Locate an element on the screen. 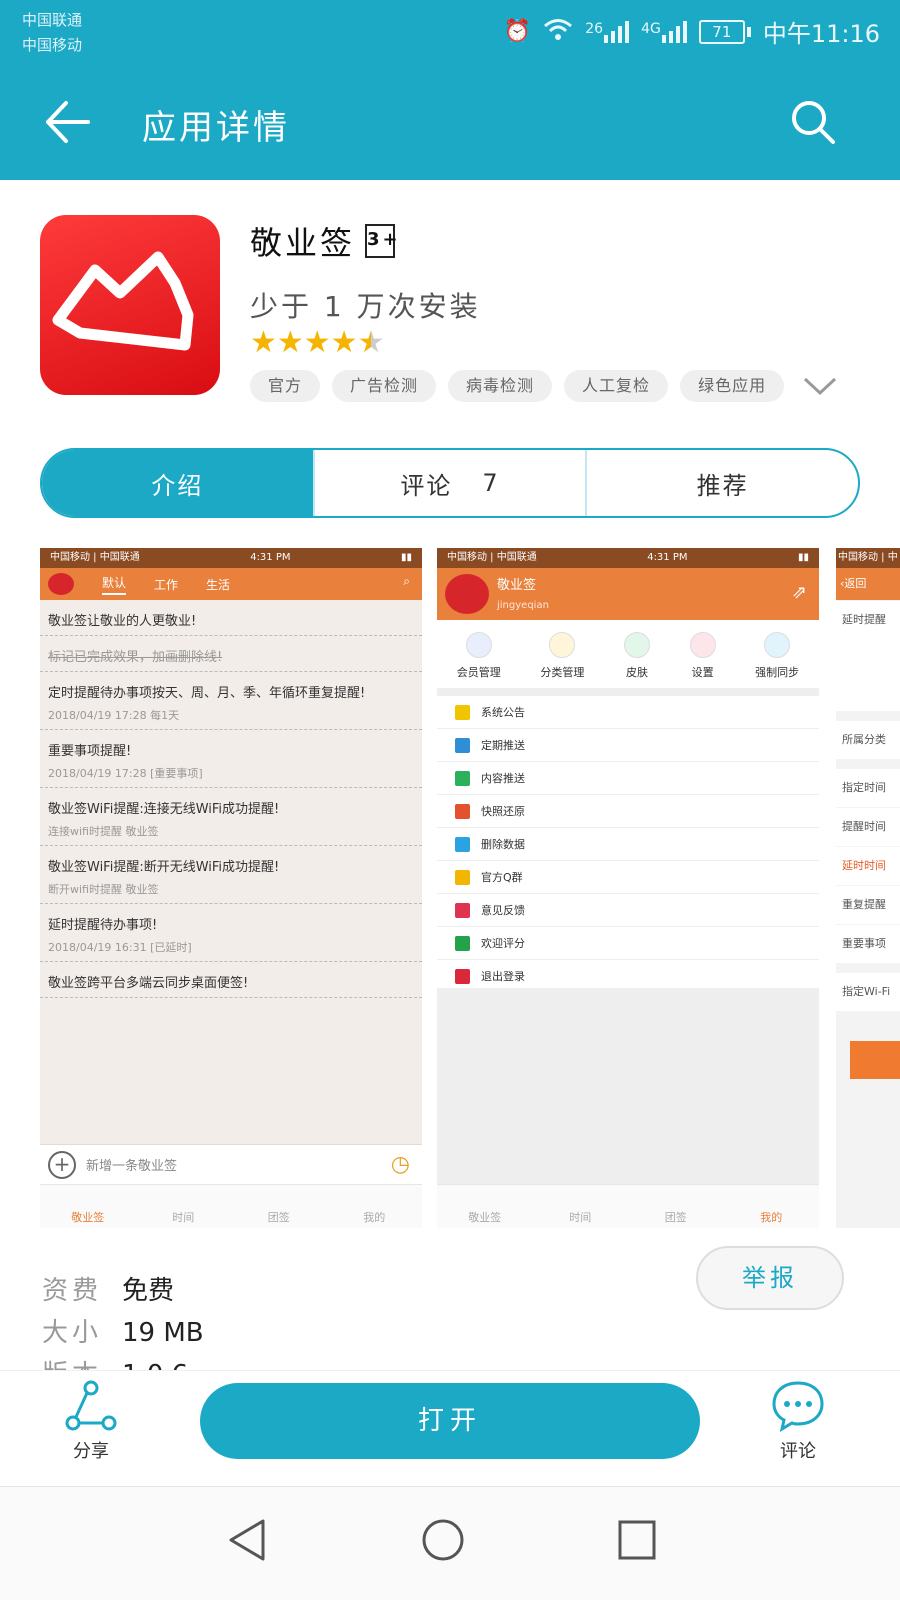 Image resolution: width=900 pixels, height=1600 pixels. mini-feature-grid: 会员管理 分类管理 皮肤 设置 强制同步 is located at coordinates (628, 658).